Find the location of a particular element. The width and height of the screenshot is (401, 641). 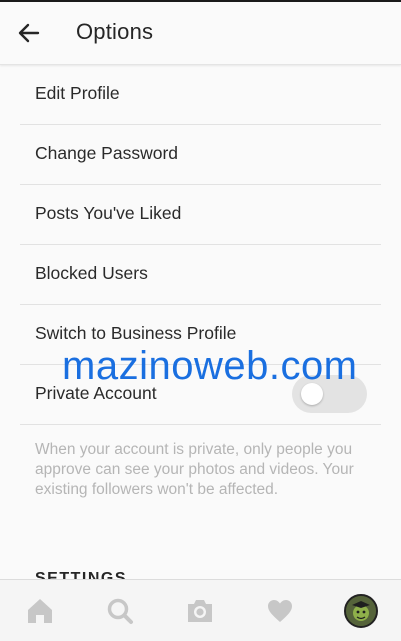

status-bar-edge is located at coordinates (200, 1).